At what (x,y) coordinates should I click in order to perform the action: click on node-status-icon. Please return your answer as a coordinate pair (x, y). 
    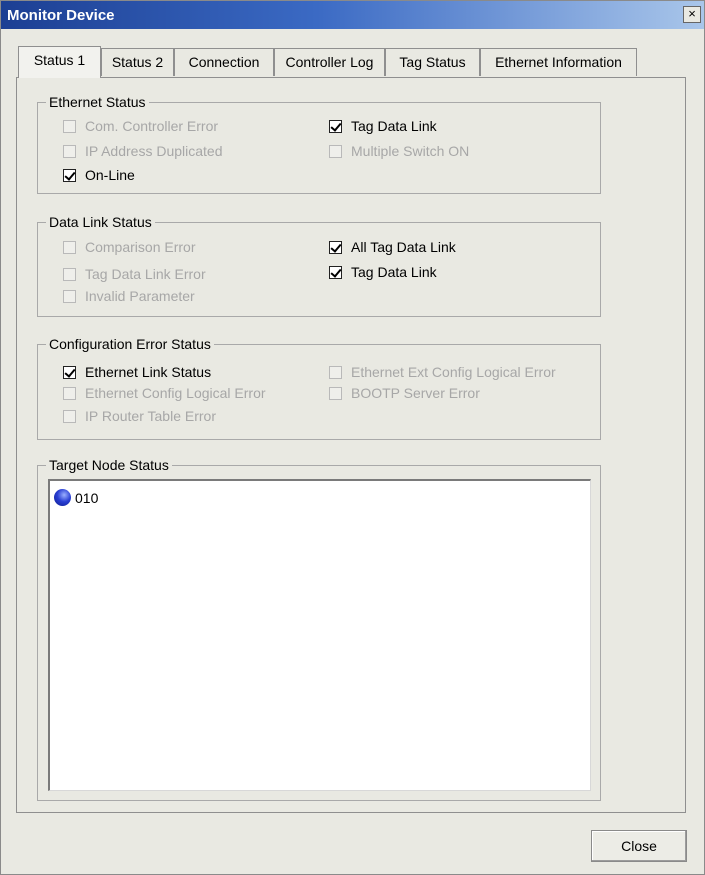
    Looking at the image, I should click on (62, 497).